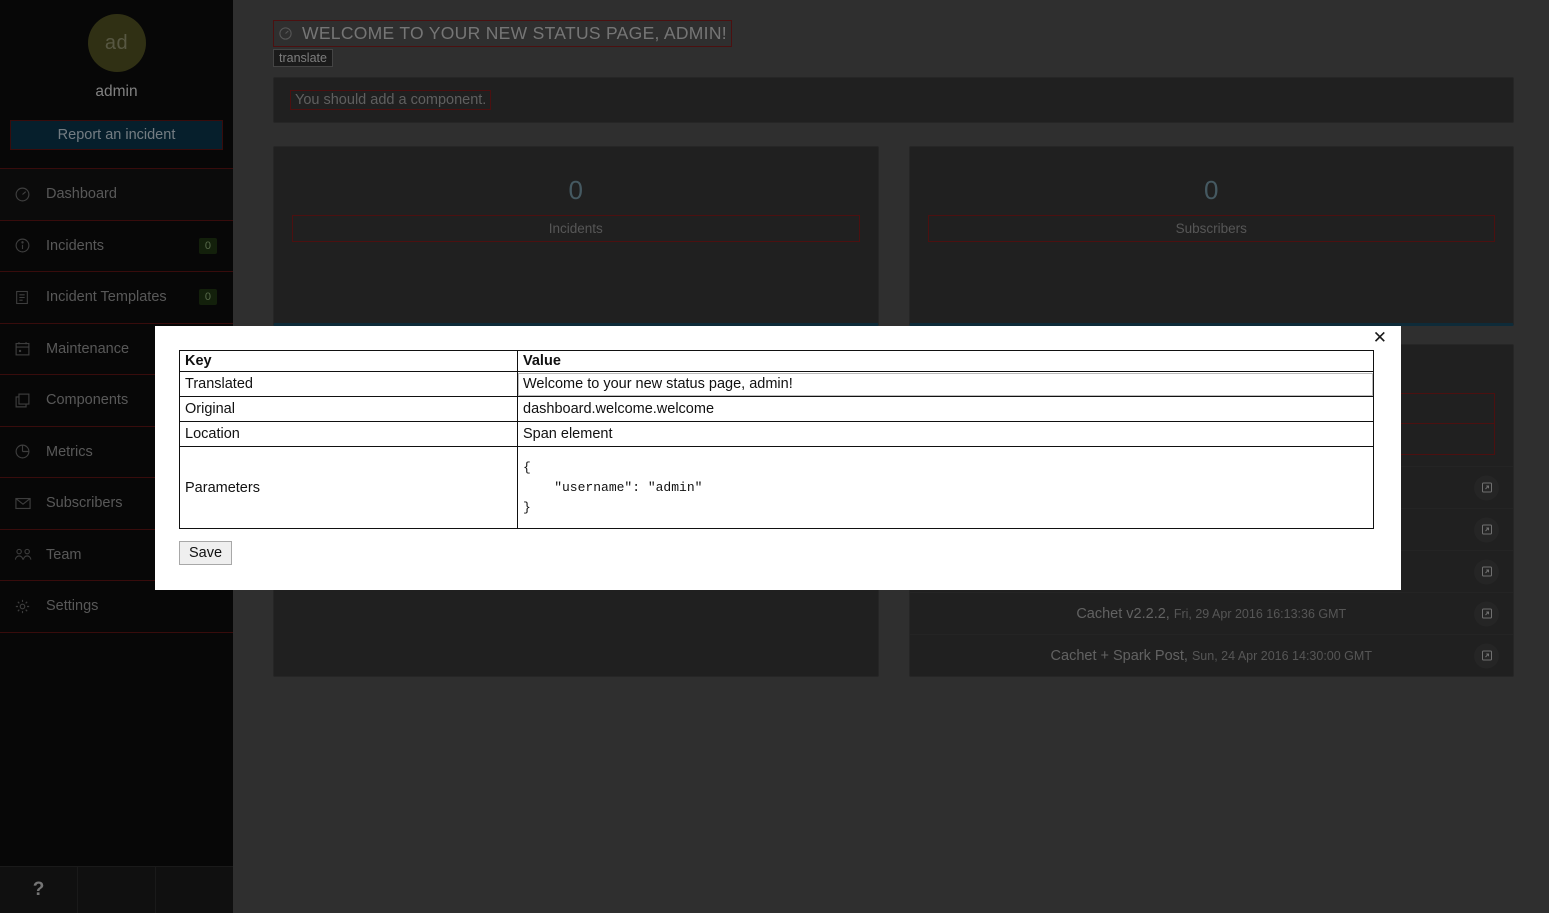  I want to click on stat-label: Subscribers, so click(1211, 228).